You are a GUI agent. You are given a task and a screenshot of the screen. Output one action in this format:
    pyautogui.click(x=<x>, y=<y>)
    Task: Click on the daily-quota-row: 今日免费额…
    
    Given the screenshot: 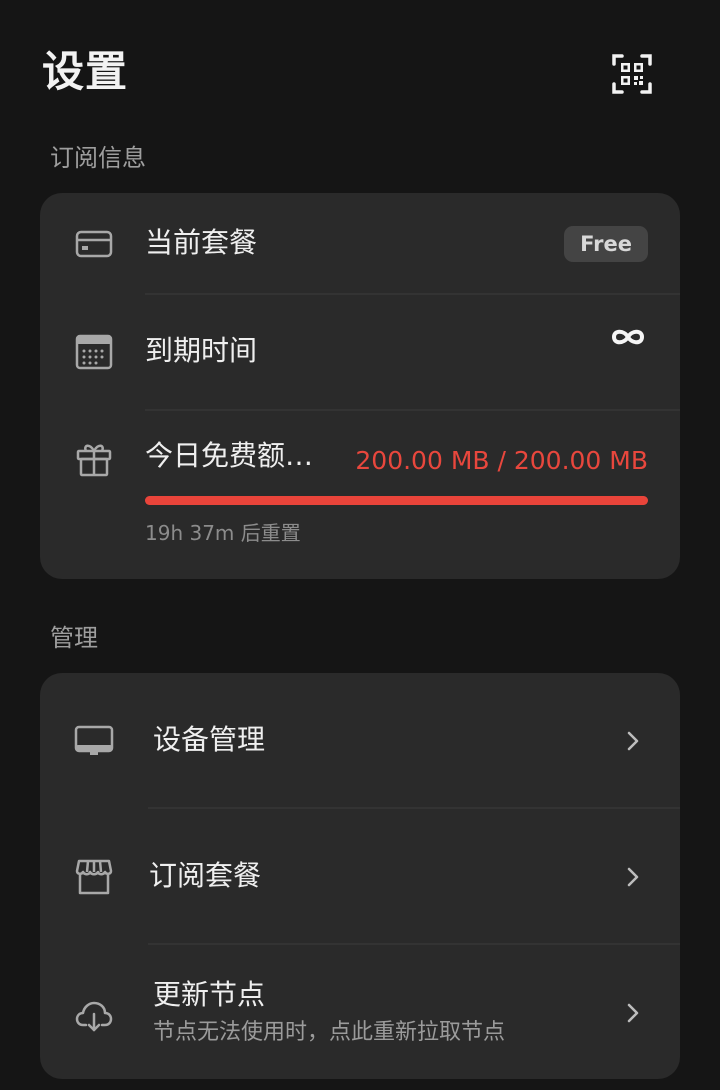 What is the action you would take?
    pyautogui.click(x=360, y=495)
    